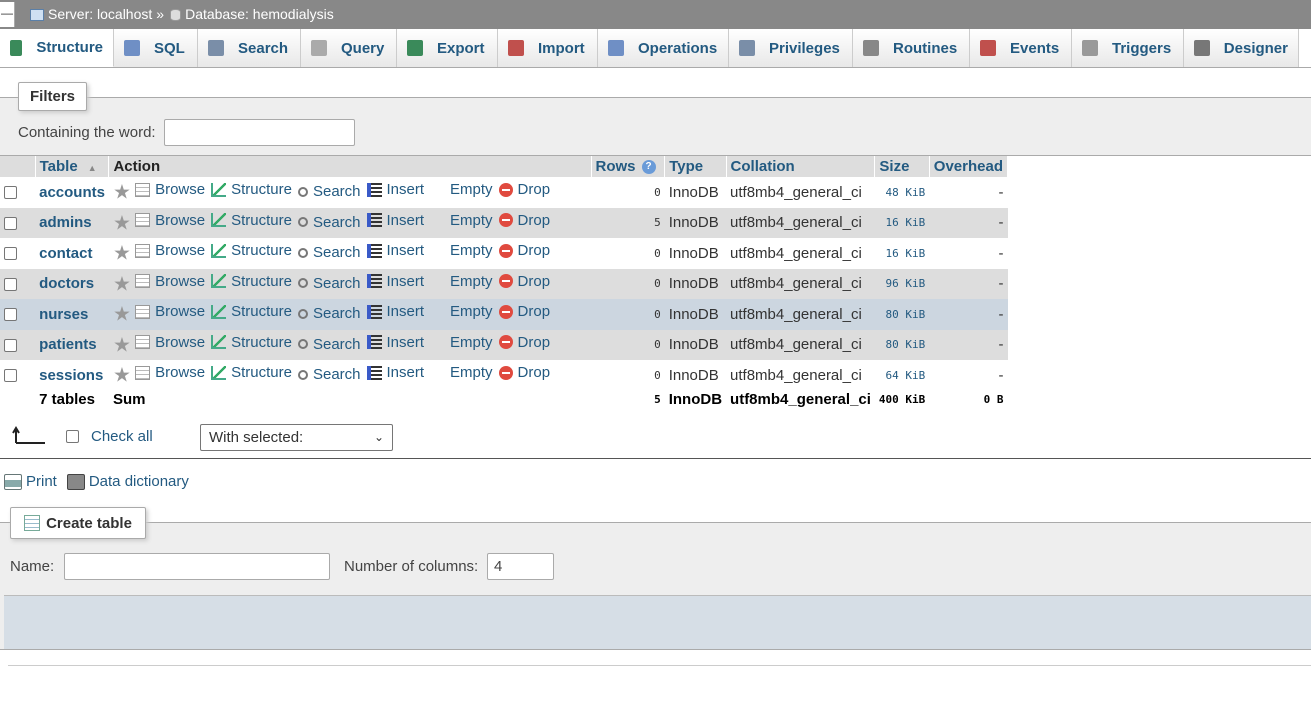 The height and width of the screenshot is (707, 1311). Describe the element at coordinates (902, 375) in the screenshot. I see `table-size: 64 KiB` at that location.